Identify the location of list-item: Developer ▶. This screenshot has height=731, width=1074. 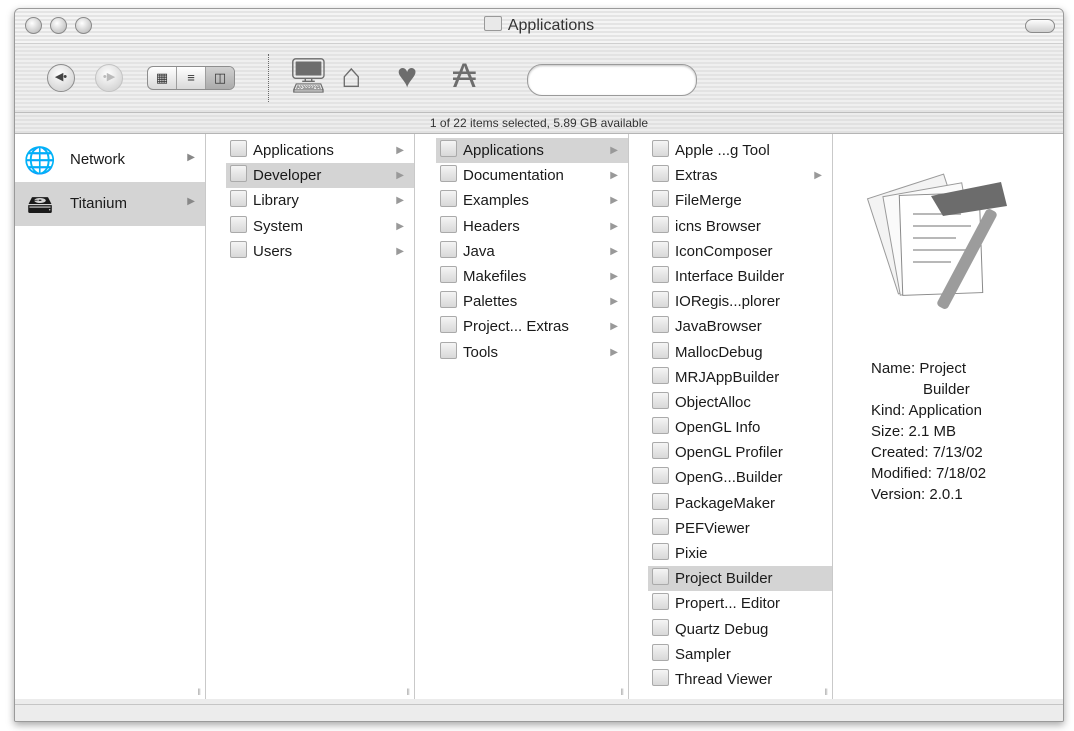
(320, 176).